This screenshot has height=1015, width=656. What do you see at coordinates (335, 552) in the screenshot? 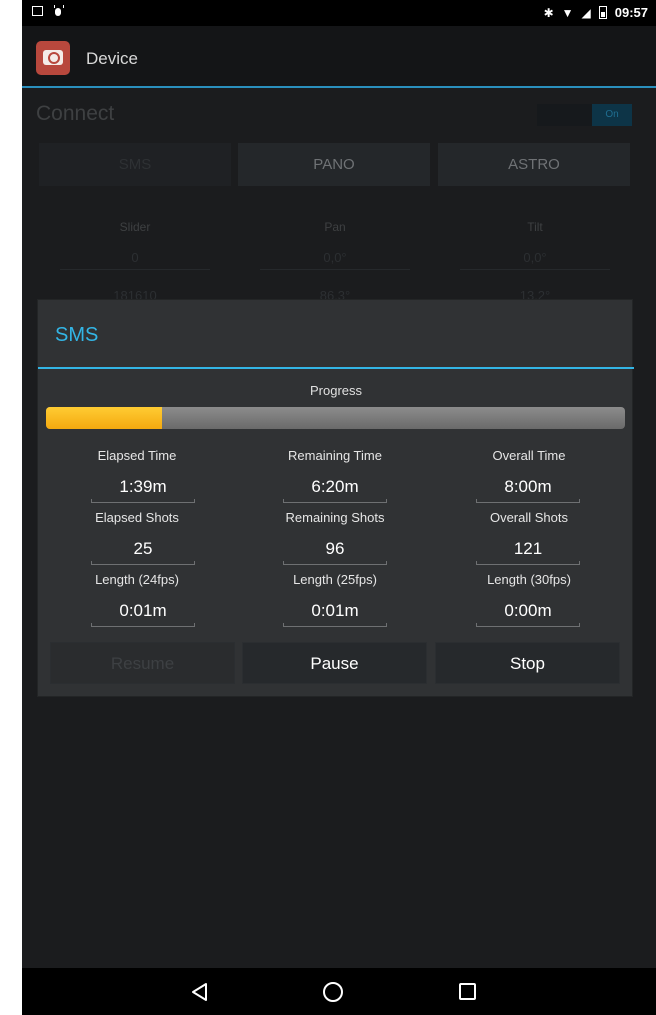
I see `remaining-shots-value: 96` at bounding box center [335, 552].